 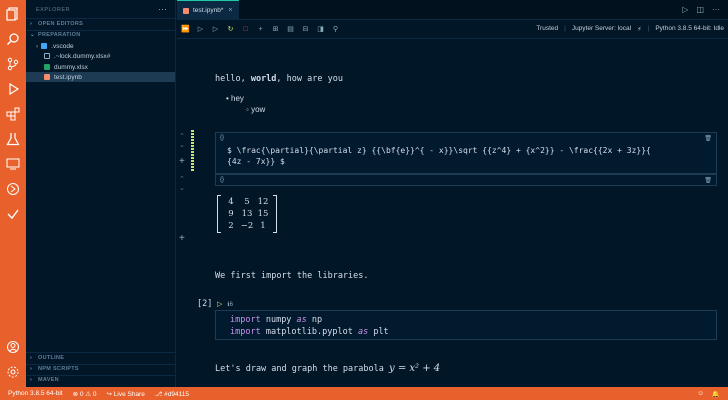 I want to click on section-maven: › MAVEN, so click(x=44, y=380).